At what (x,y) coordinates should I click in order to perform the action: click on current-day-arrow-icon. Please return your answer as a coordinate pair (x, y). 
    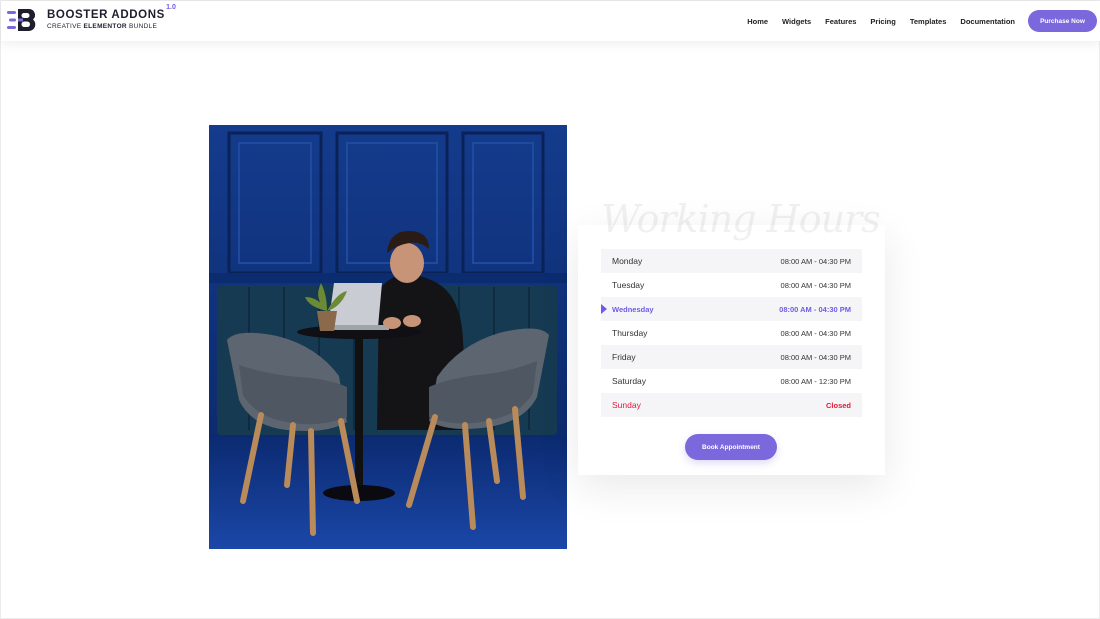
    Looking at the image, I should click on (604, 309).